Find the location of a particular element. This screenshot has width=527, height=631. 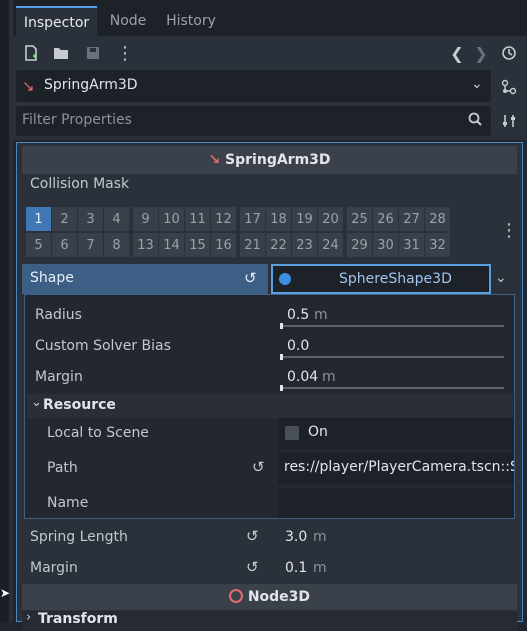

node-tree-icon is located at coordinates (509, 87).